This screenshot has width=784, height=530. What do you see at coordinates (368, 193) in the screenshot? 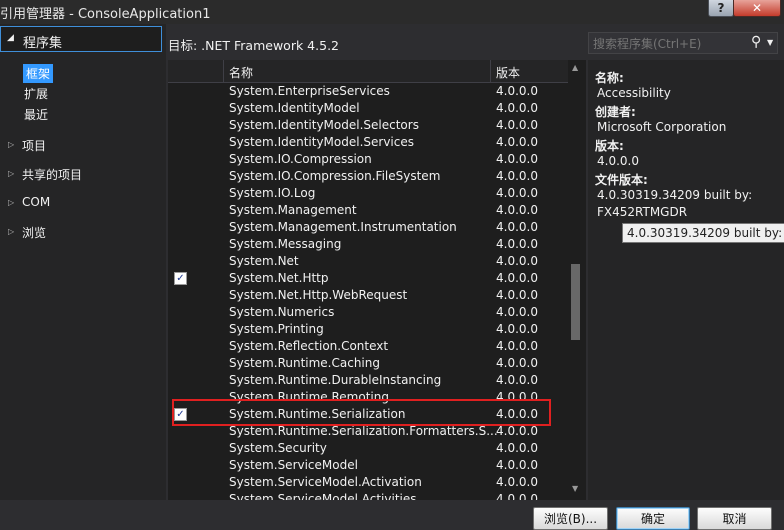
I see `assembly-row: System.IO.Log 4.0.0.0` at bounding box center [368, 193].